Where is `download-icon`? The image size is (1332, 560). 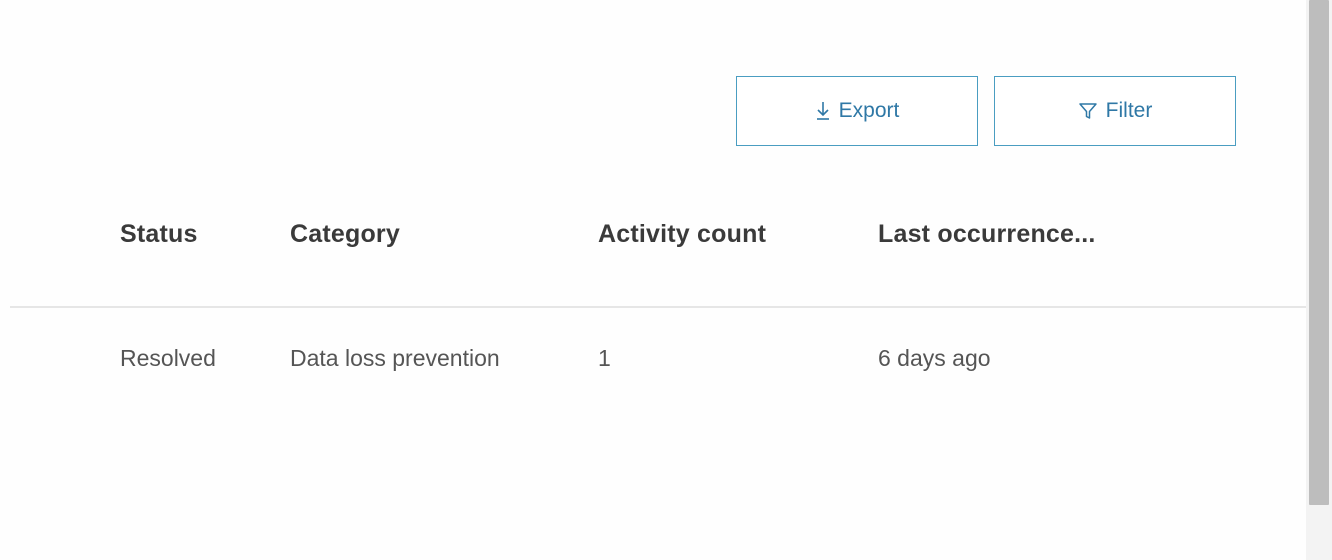
download-icon is located at coordinates (823, 111).